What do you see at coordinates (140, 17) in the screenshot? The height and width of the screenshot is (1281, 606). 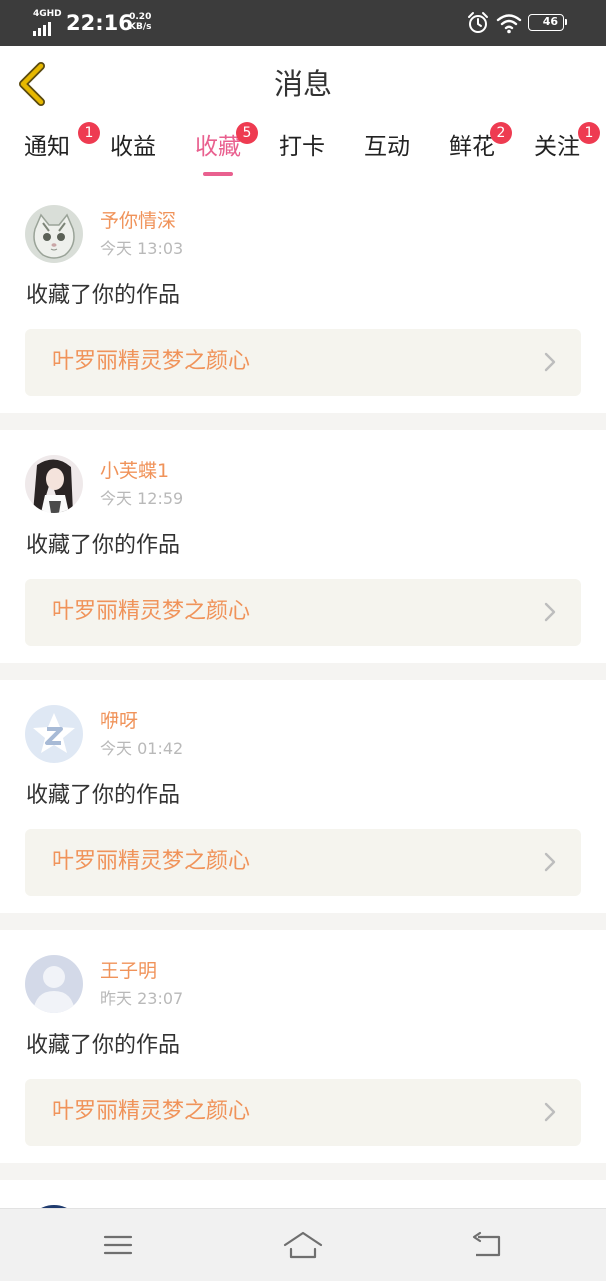 I see `speed-value: 0.20` at bounding box center [140, 17].